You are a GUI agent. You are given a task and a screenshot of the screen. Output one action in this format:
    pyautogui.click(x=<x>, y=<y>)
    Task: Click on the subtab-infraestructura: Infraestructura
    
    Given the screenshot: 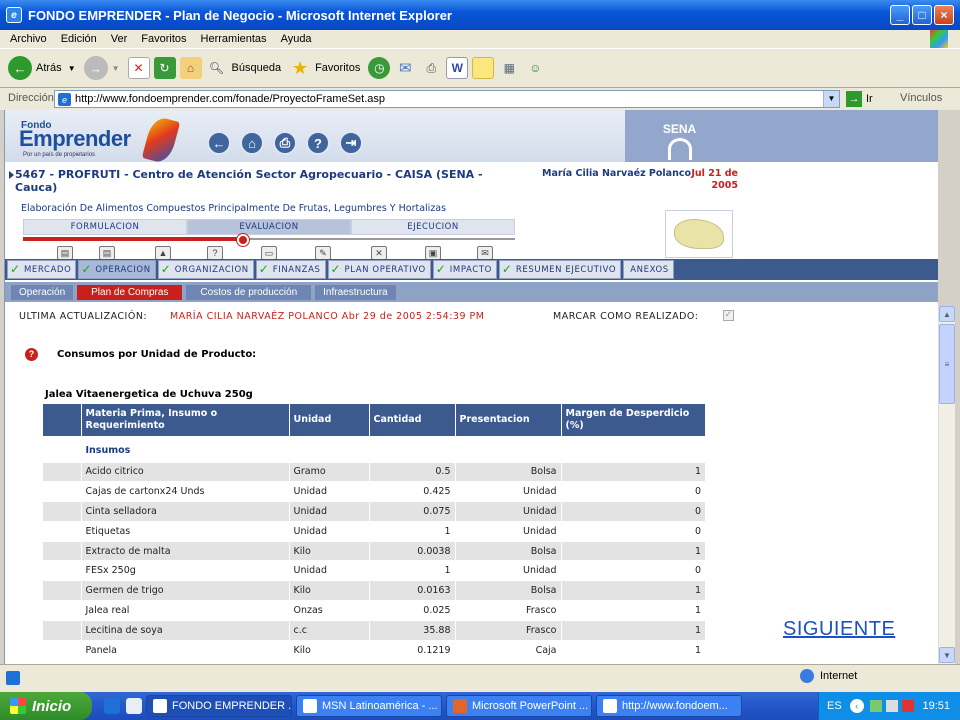 What is the action you would take?
    pyautogui.click(x=355, y=292)
    